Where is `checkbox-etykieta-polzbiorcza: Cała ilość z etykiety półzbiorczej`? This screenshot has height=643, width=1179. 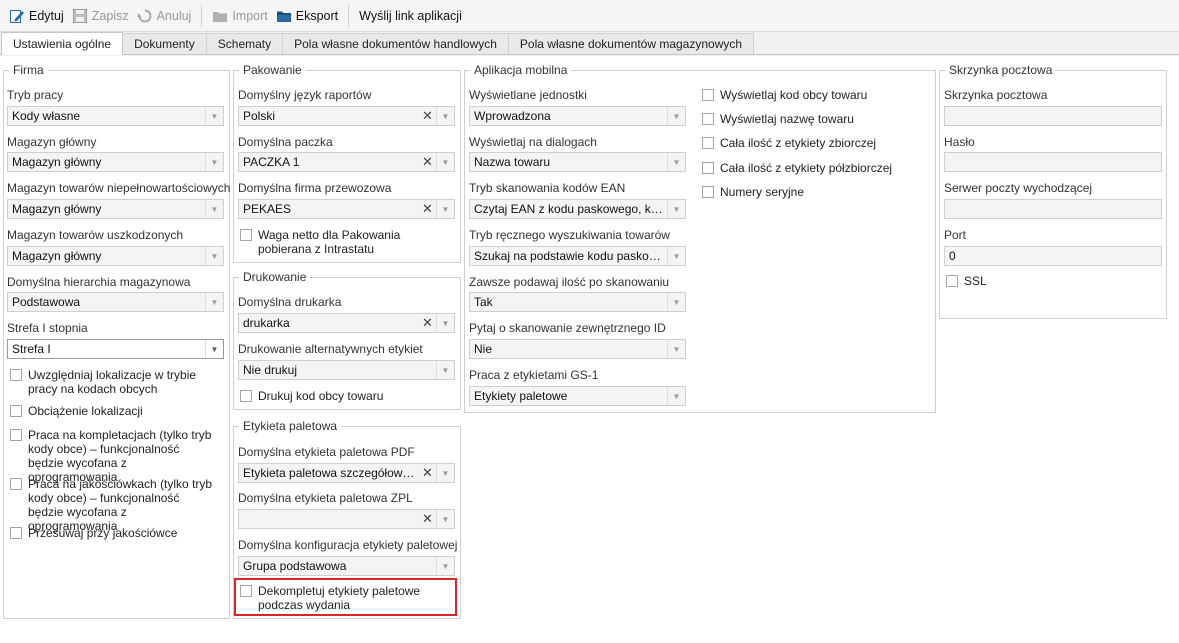
checkbox-etykieta-polzbiorcza: Cała ilość z etykiety półzbiorczej is located at coordinates (816, 168).